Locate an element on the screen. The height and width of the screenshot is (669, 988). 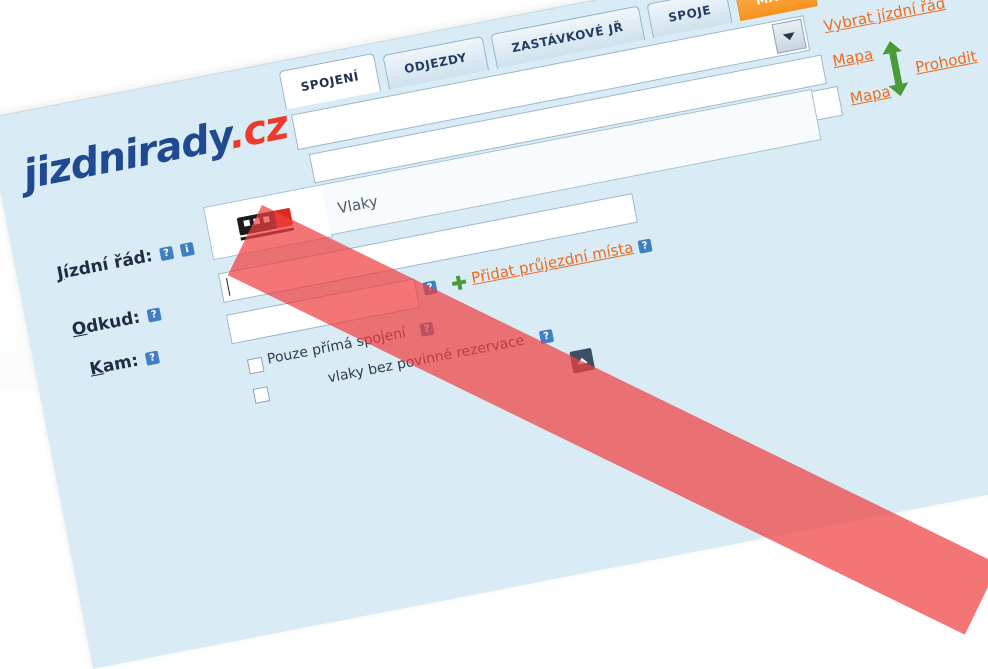
tab-mapa: MAPA is located at coordinates (776, 11).